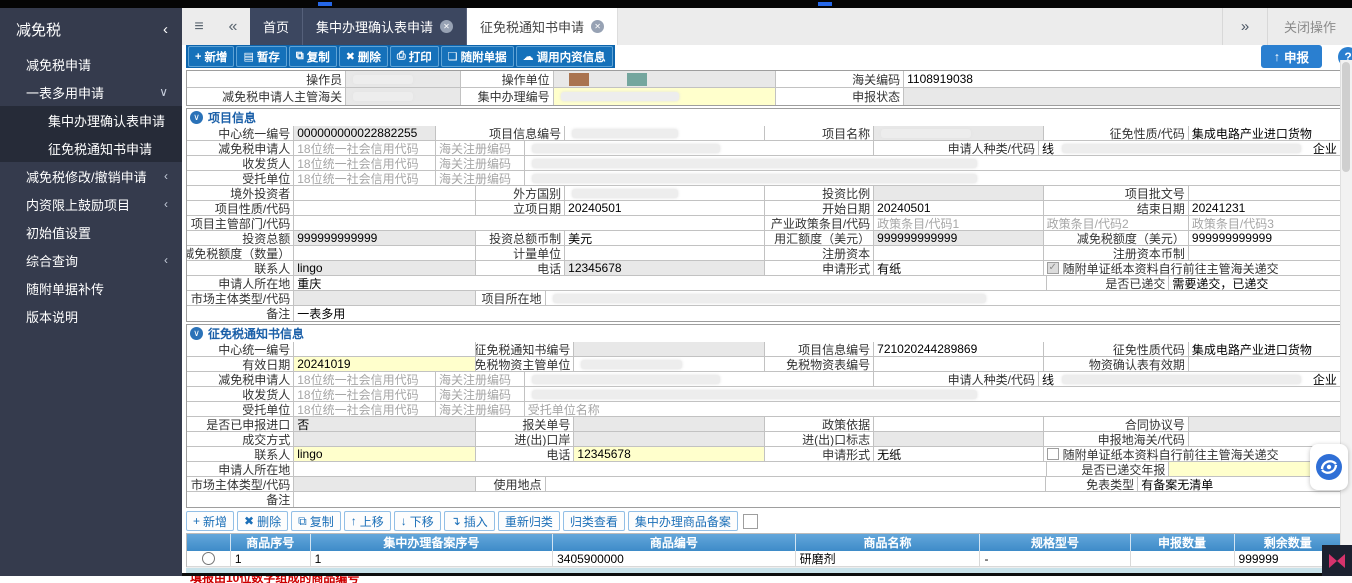 The width and height of the screenshot is (1352, 583). I want to click on field-value: 一表多用, so click(817, 313).